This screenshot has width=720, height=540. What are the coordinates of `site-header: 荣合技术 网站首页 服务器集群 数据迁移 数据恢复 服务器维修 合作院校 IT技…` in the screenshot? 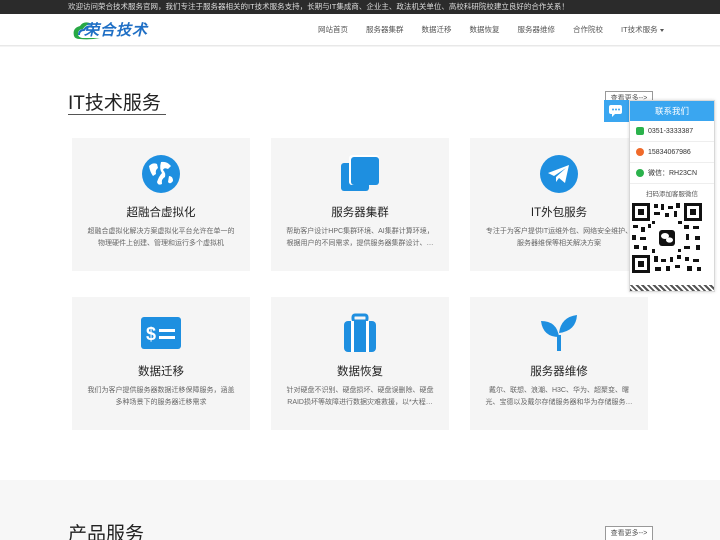 It's located at (360, 30).